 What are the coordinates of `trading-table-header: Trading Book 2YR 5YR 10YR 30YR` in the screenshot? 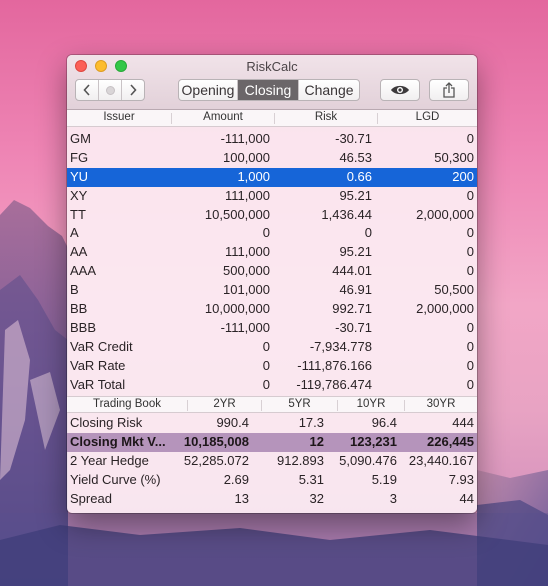 It's located at (272, 404).